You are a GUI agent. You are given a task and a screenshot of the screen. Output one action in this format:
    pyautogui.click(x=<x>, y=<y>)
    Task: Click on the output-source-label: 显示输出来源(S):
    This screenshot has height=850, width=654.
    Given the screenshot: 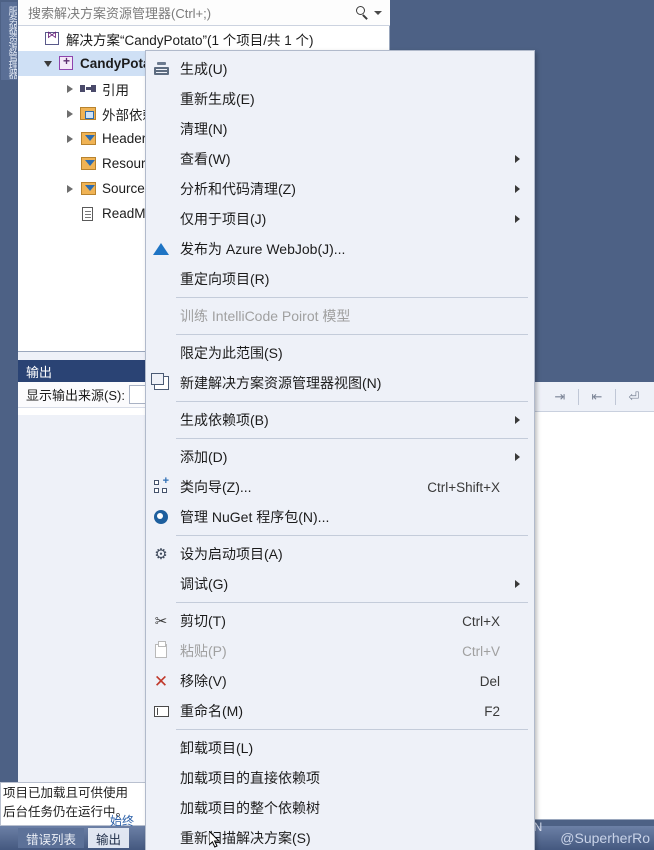 What is the action you would take?
    pyautogui.click(x=75, y=395)
    